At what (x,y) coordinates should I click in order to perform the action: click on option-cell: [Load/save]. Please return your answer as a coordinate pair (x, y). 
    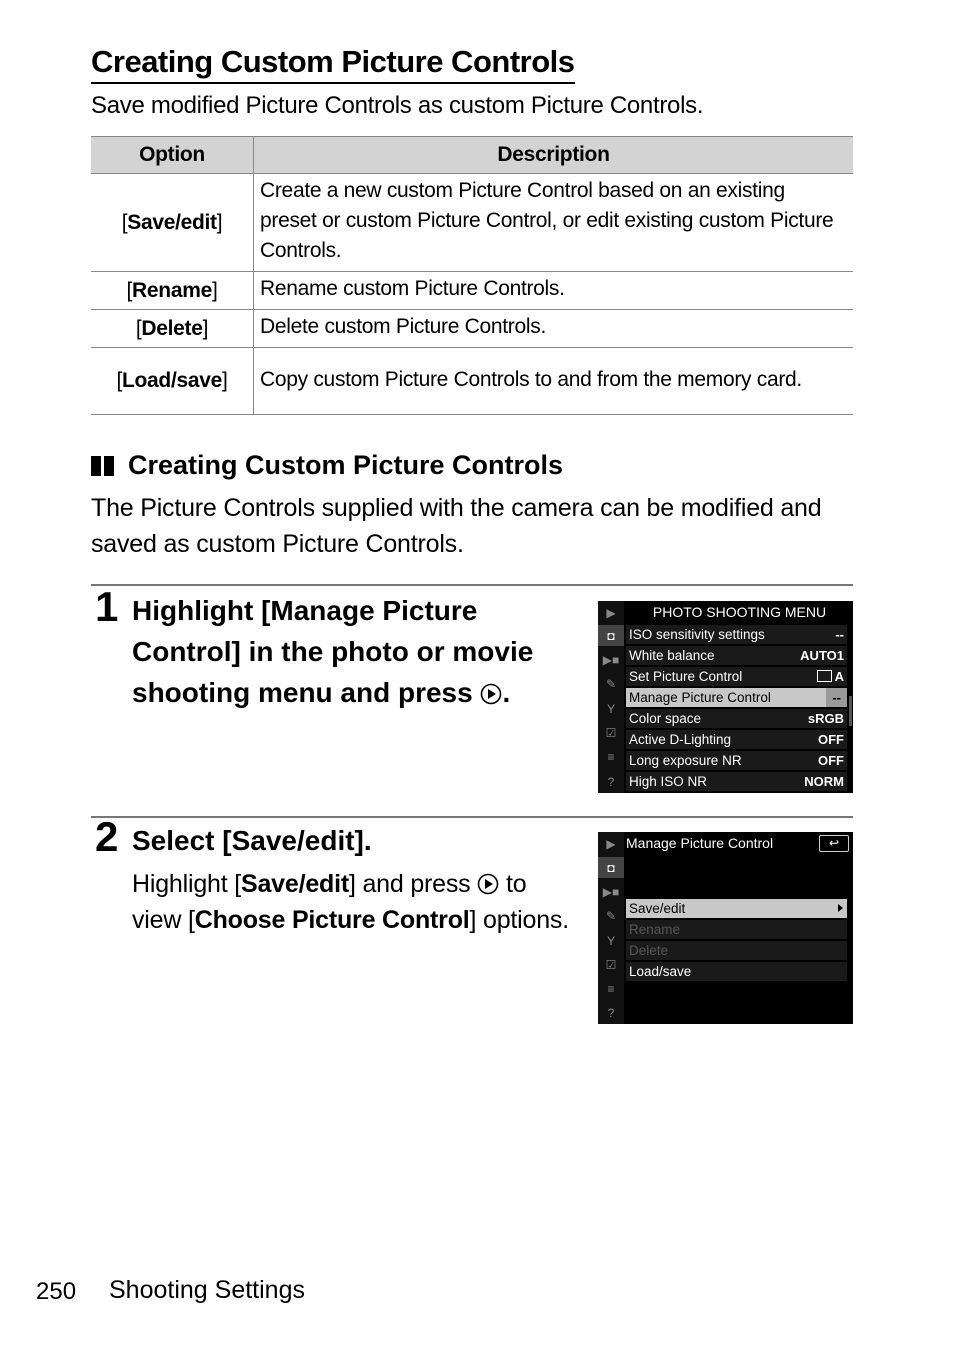
    Looking at the image, I should click on (172, 381).